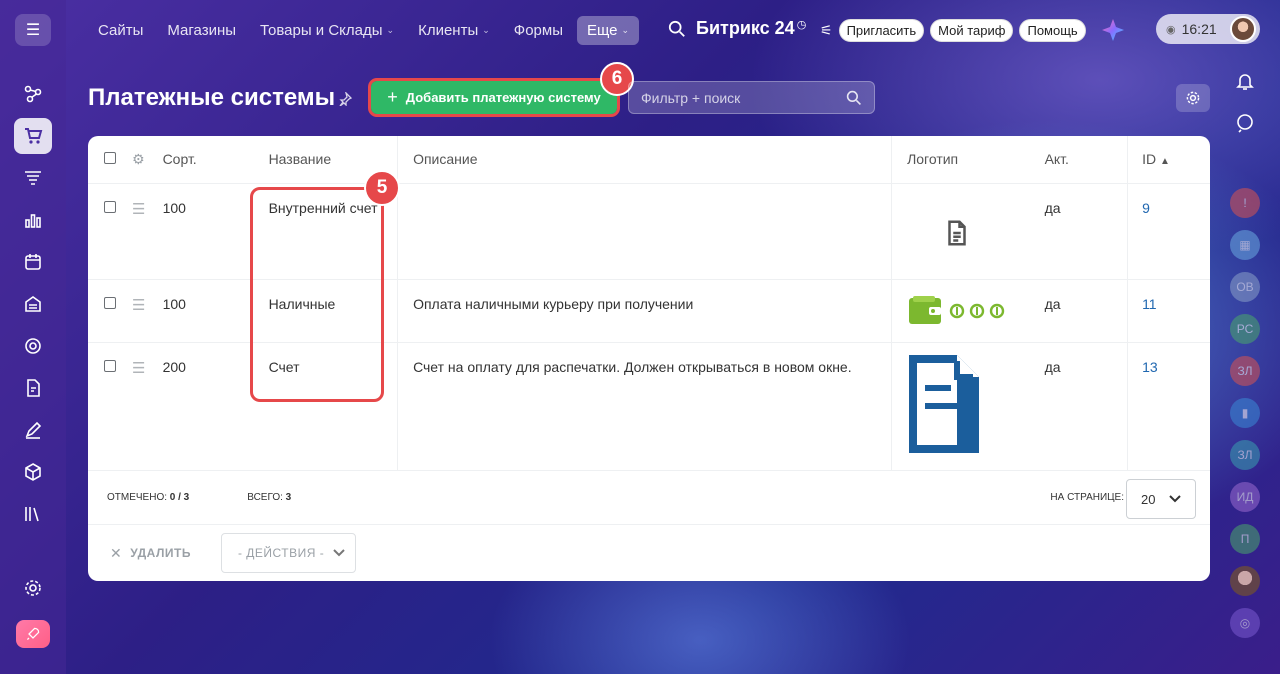 The image size is (1280, 674). Describe the element at coordinates (382, 188) in the screenshot. I see `callout-badge-5: 5` at that location.